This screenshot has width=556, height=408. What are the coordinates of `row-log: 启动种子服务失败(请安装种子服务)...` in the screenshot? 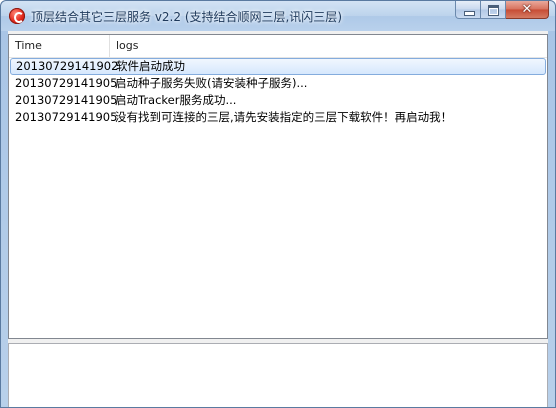 It's located at (211, 83).